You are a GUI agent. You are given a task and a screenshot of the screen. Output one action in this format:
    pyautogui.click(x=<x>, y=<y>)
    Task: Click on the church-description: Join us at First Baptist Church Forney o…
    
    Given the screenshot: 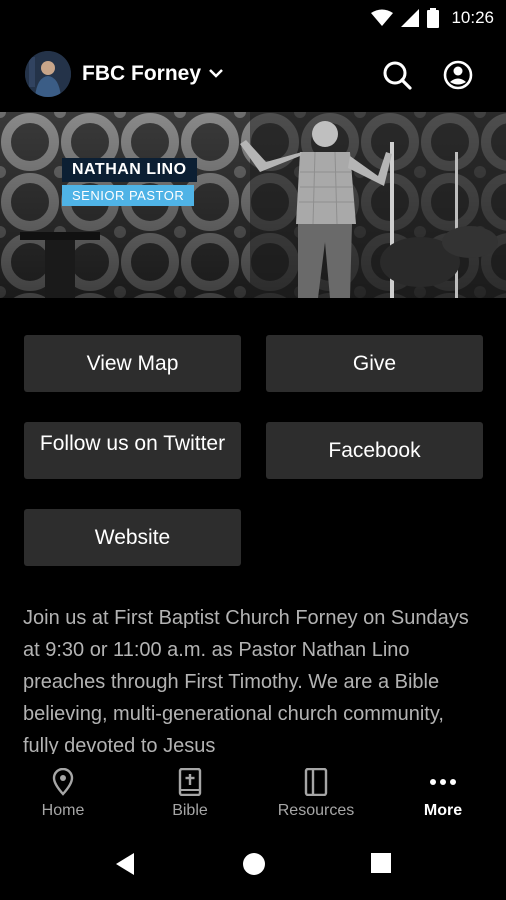 What is the action you would take?
    pyautogui.click(x=246, y=680)
    